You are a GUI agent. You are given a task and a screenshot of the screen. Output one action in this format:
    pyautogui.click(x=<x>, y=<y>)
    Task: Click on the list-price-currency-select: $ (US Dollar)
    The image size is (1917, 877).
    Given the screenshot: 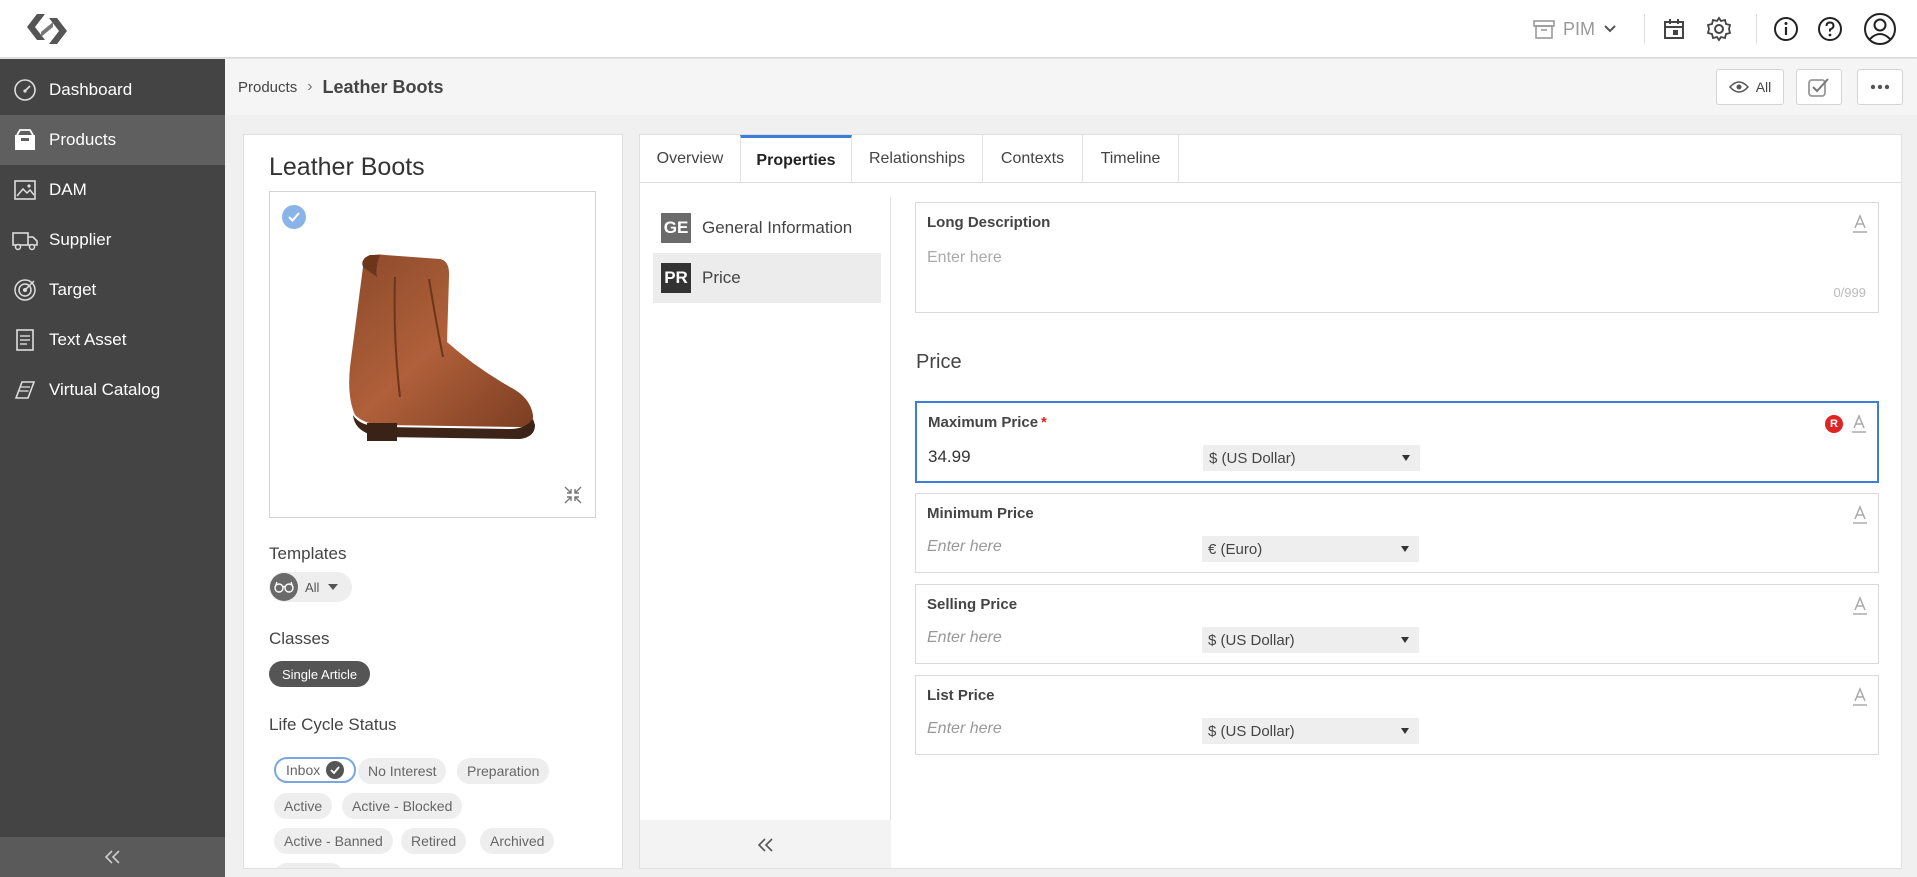 What is the action you would take?
    pyautogui.click(x=1310, y=731)
    